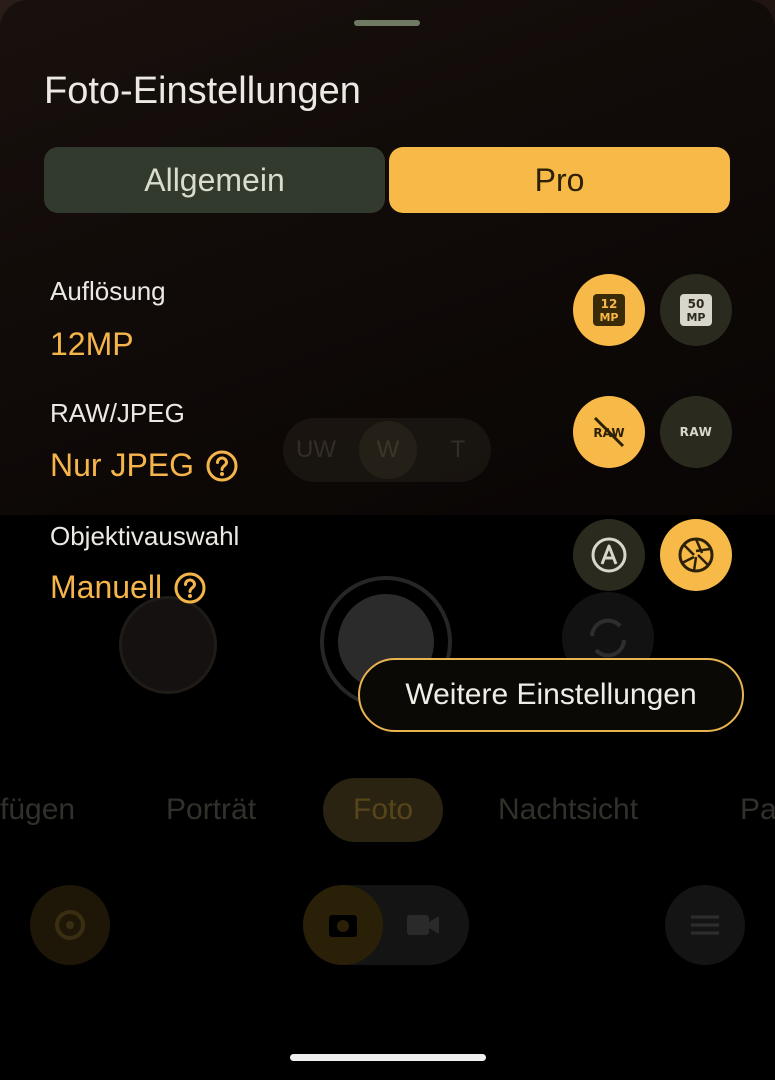 This screenshot has height=1080, width=775. I want to click on lens-value: Manuell, so click(128, 587).